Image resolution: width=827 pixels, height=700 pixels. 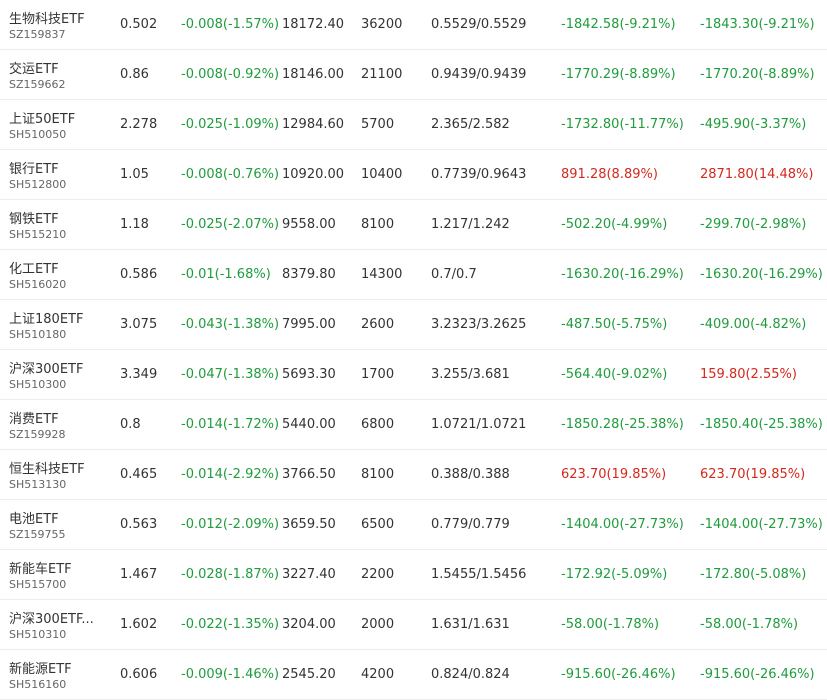 I want to click on market-value: 3227.40, so click(x=309, y=574).